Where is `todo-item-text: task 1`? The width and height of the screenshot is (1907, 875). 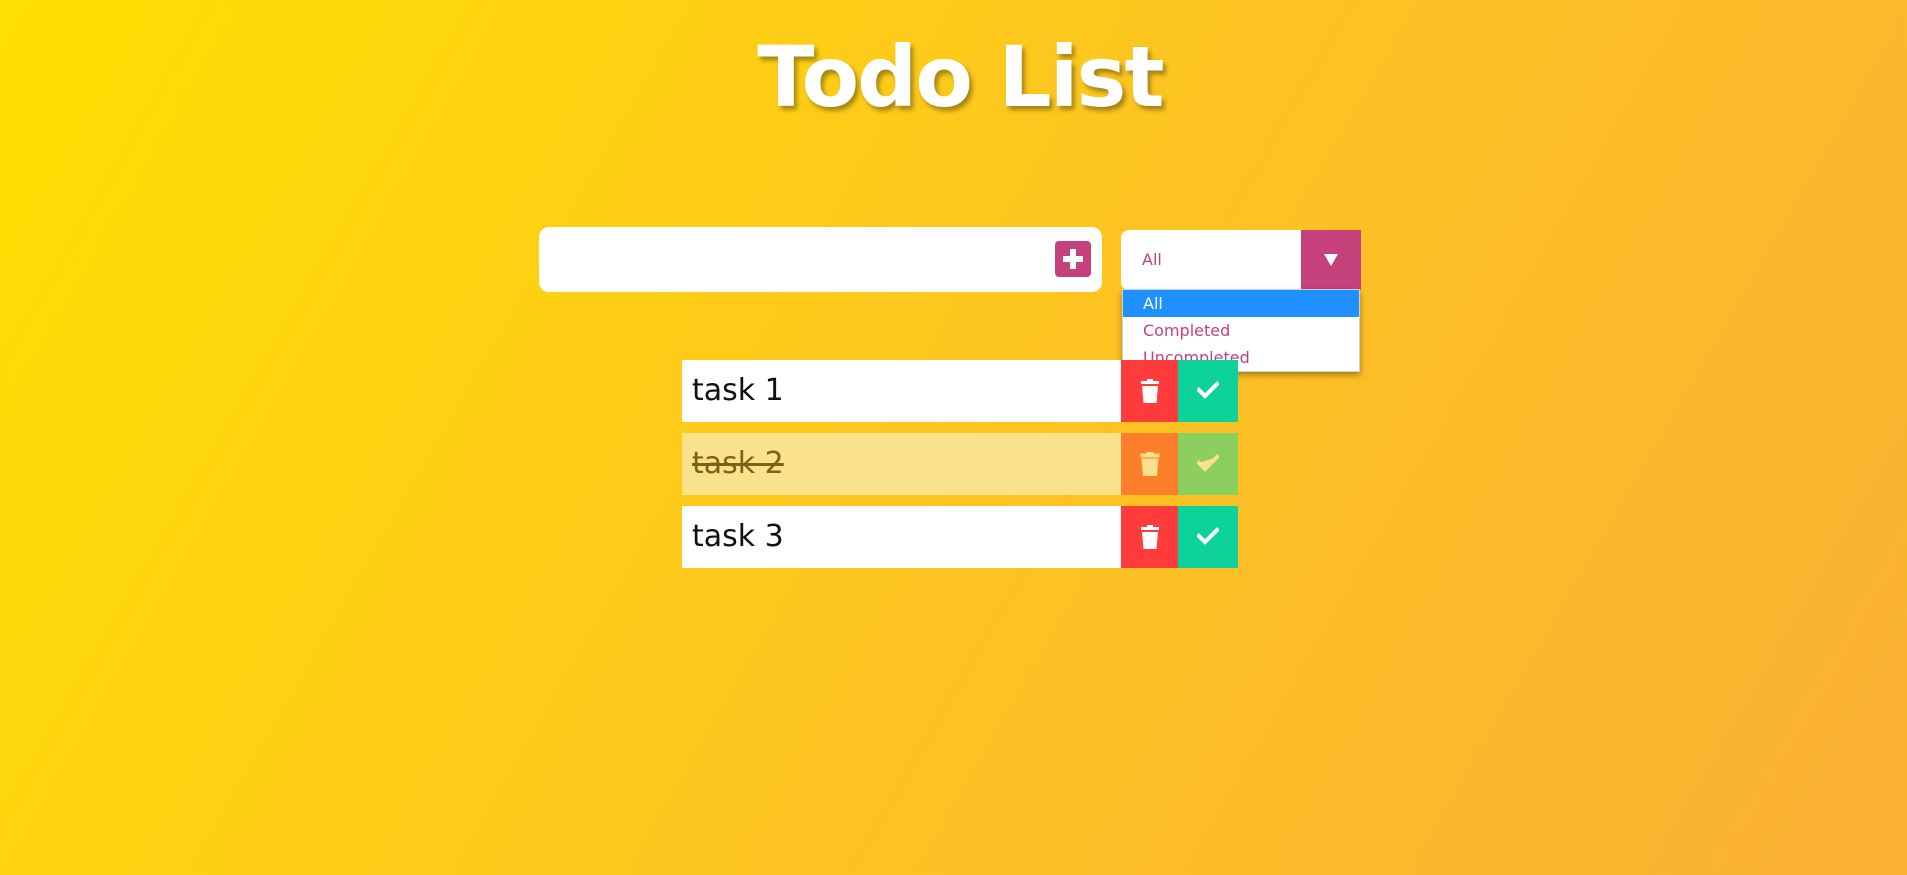 todo-item-text: task 1 is located at coordinates (901, 391).